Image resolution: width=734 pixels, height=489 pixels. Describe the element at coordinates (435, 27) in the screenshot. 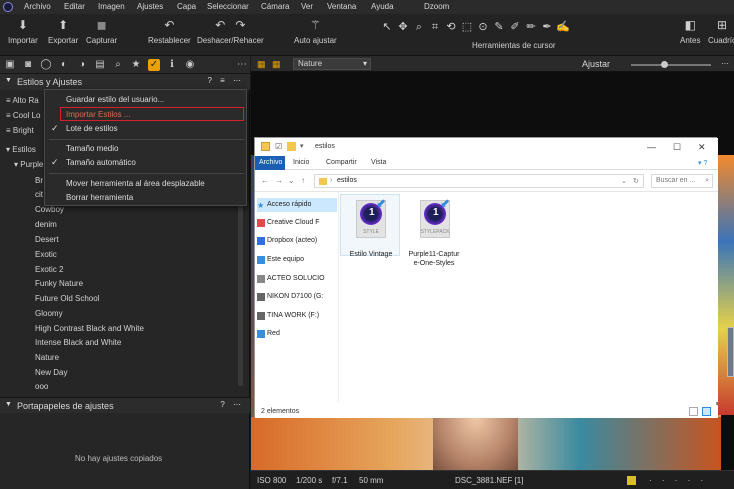

I see `crop-icon: ⌗` at that location.